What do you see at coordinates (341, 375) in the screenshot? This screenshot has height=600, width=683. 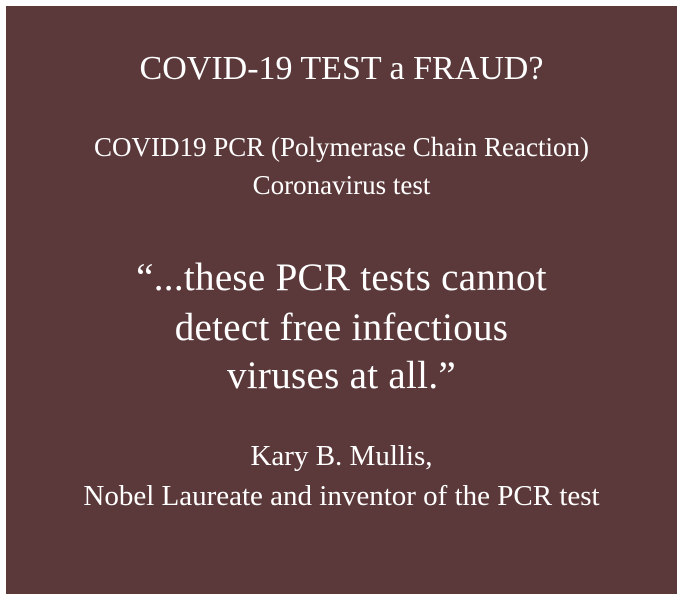 I see `quote-line-3: viruses at all.”` at bounding box center [341, 375].